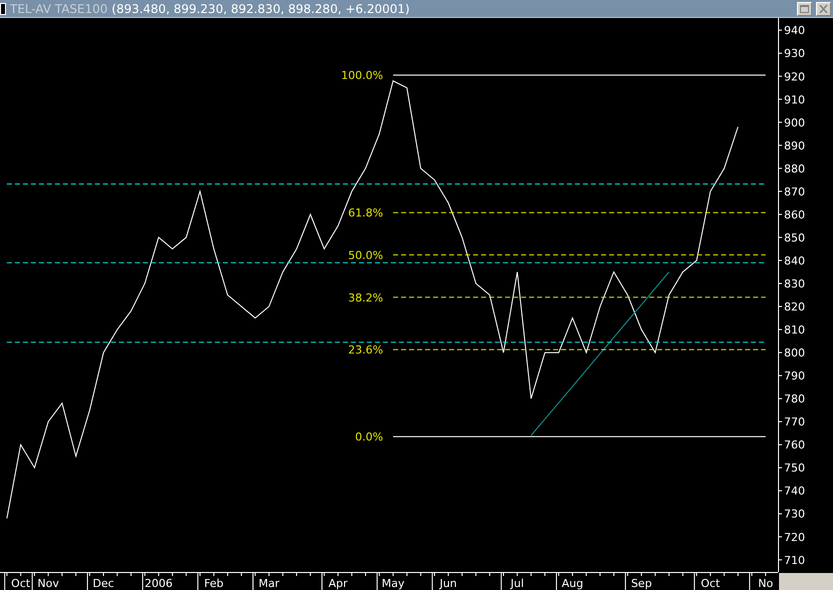 The height and width of the screenshot is (590, 833). What do you see at coordinates (49, 583) in the screenshot?
I see `x-tick-label: Nov` at bounding box center [49, 583].